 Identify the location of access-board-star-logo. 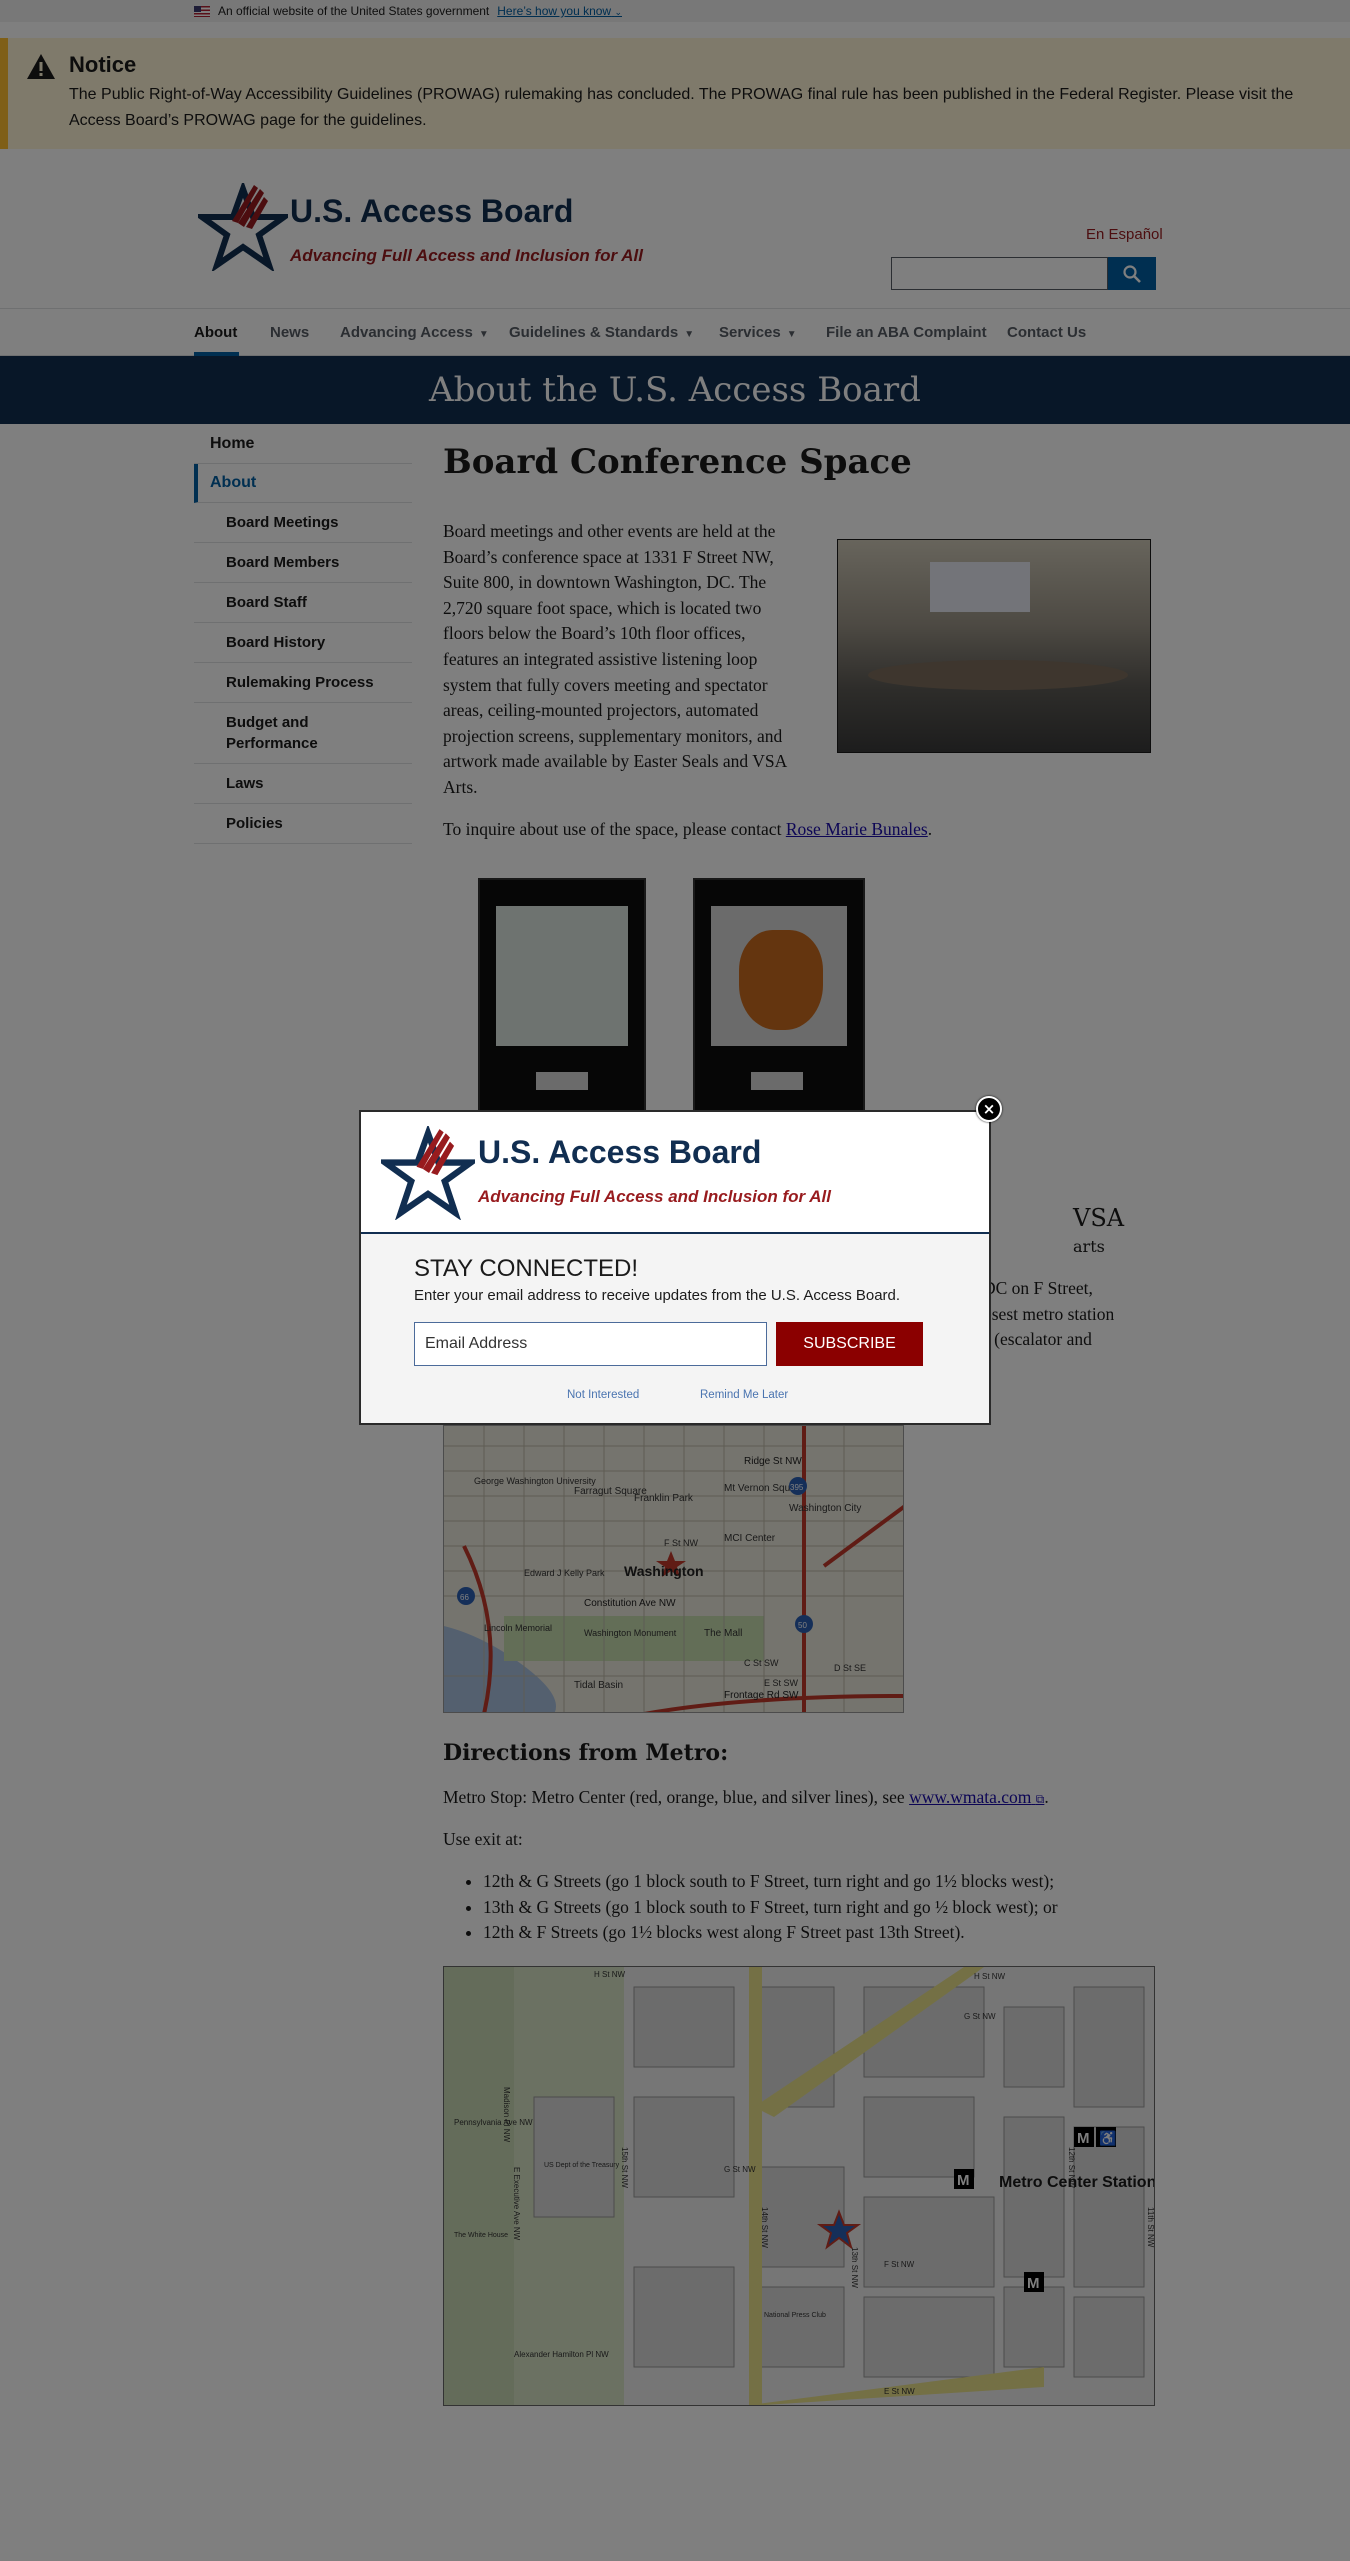
(428, 1173).